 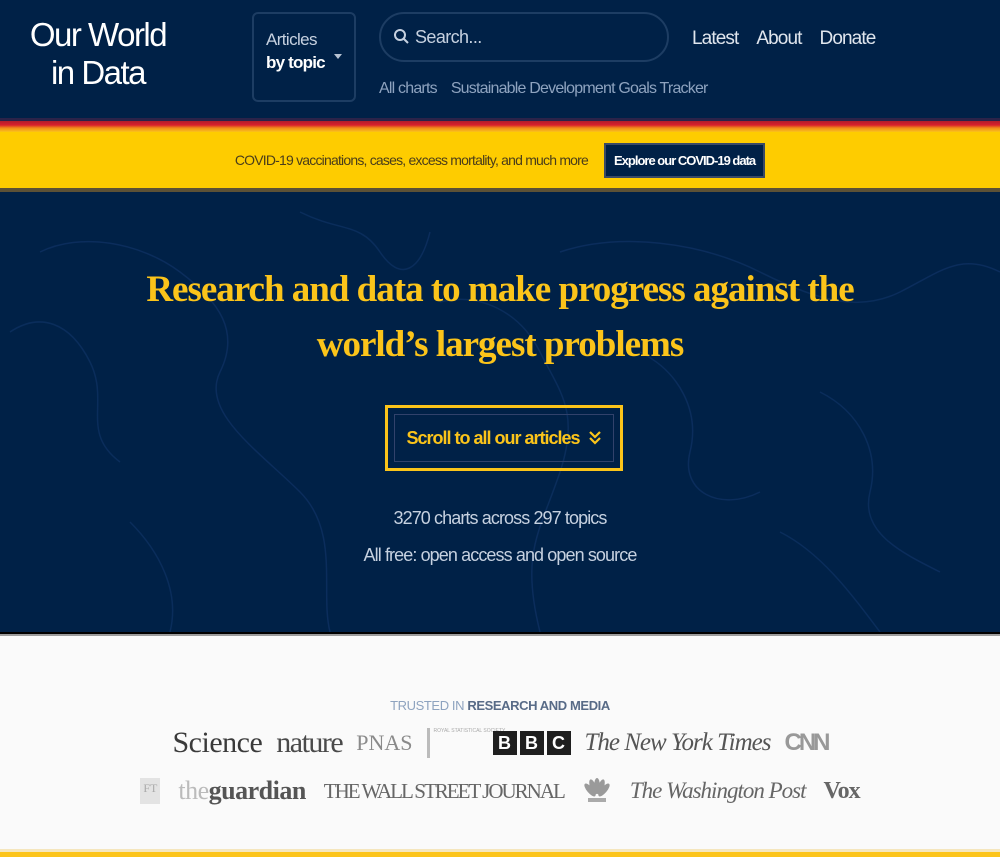 I want to click on vox-logo: Vox, so click(x=841, y=790).